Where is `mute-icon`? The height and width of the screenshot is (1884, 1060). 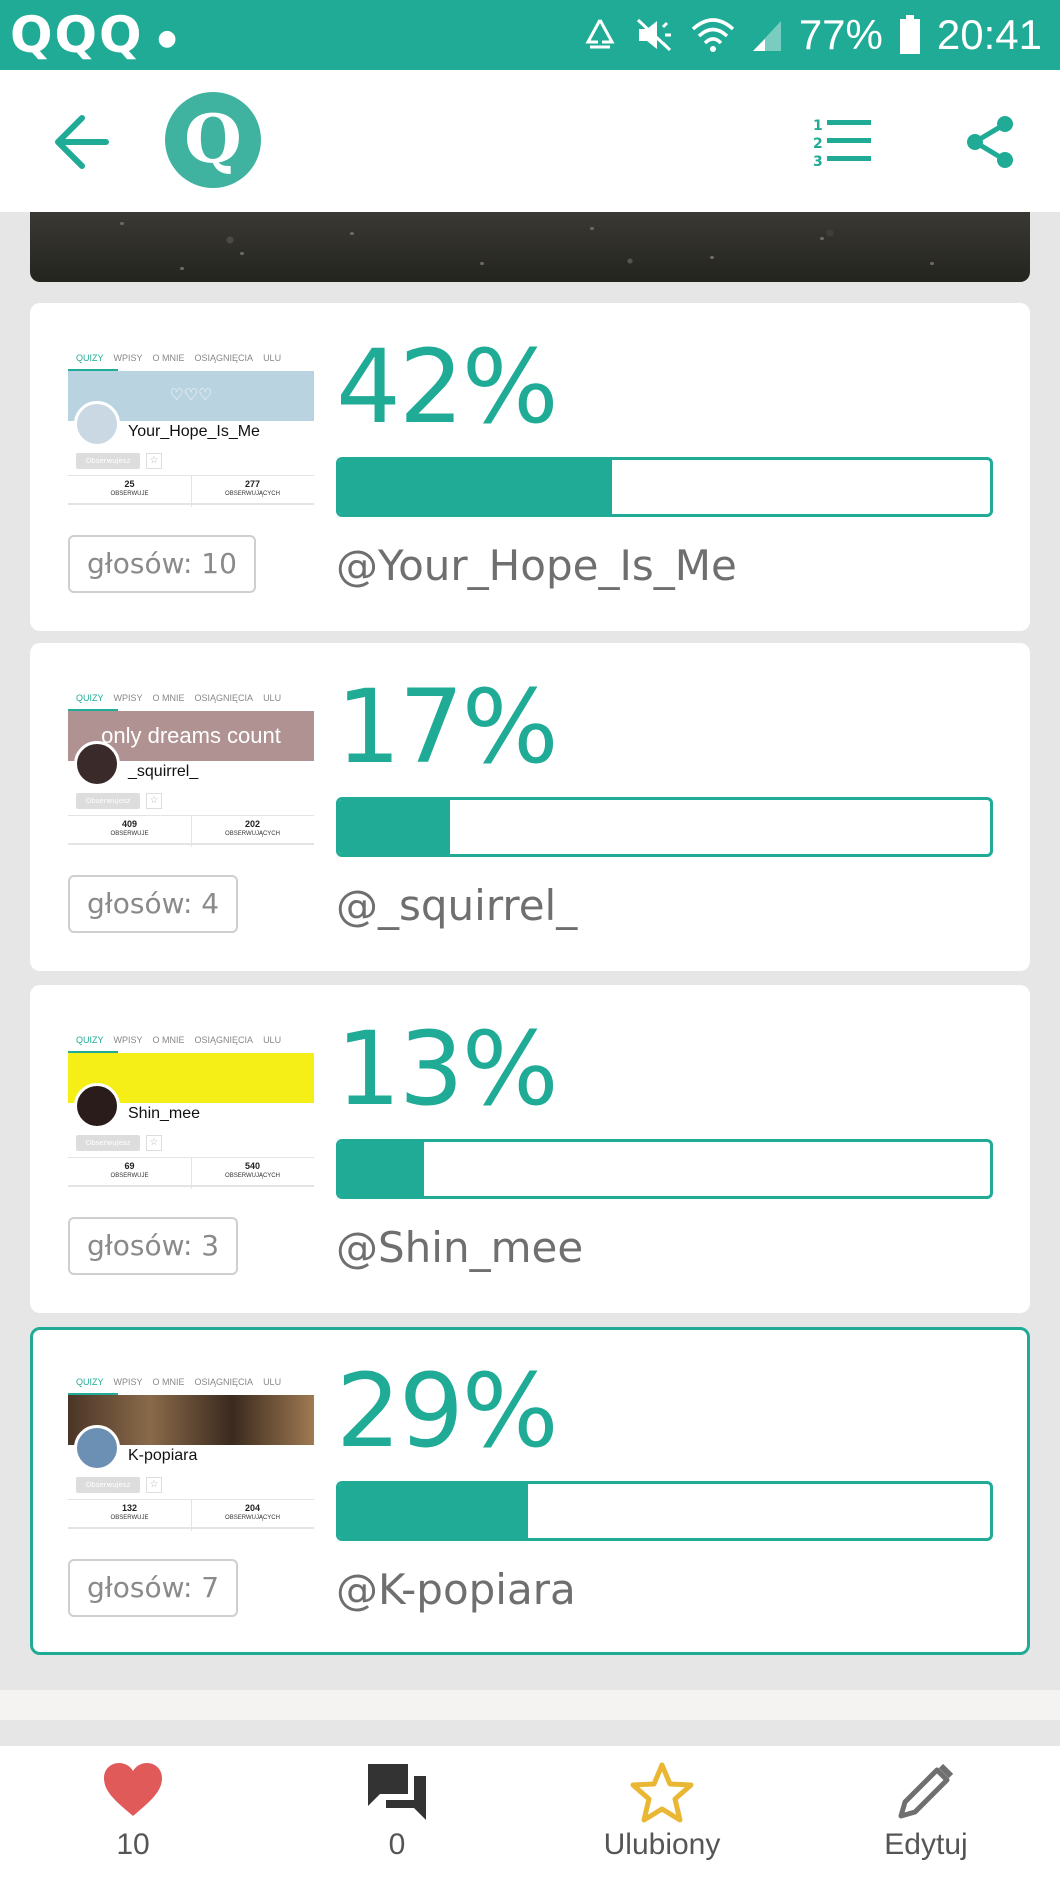
mute-icon is located at coordinates (653, 35).